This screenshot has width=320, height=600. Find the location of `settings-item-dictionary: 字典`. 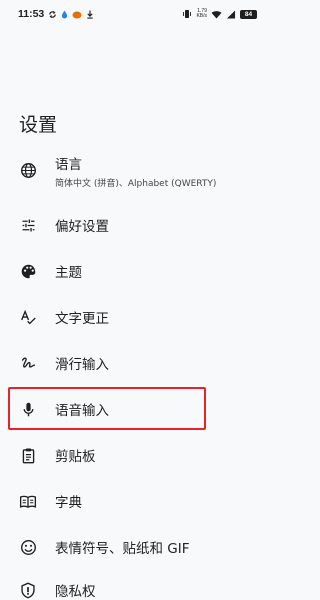

settings-item-dictionary: 字典 is located at coordinates (135, 501).